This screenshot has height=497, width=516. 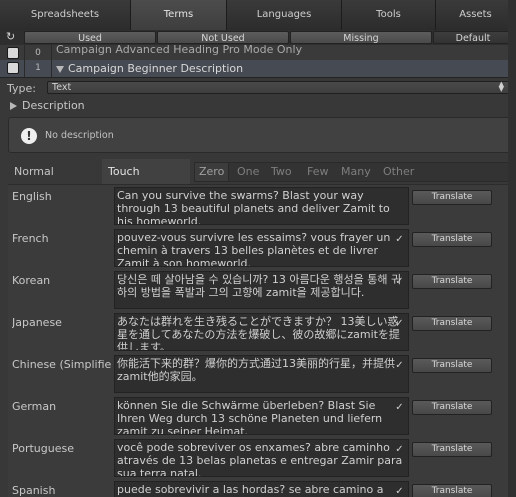 What do you see at coordinates (55, 171) in the screenshot?
I see `tab-normal: Normal` at bounding box center [55, 171].